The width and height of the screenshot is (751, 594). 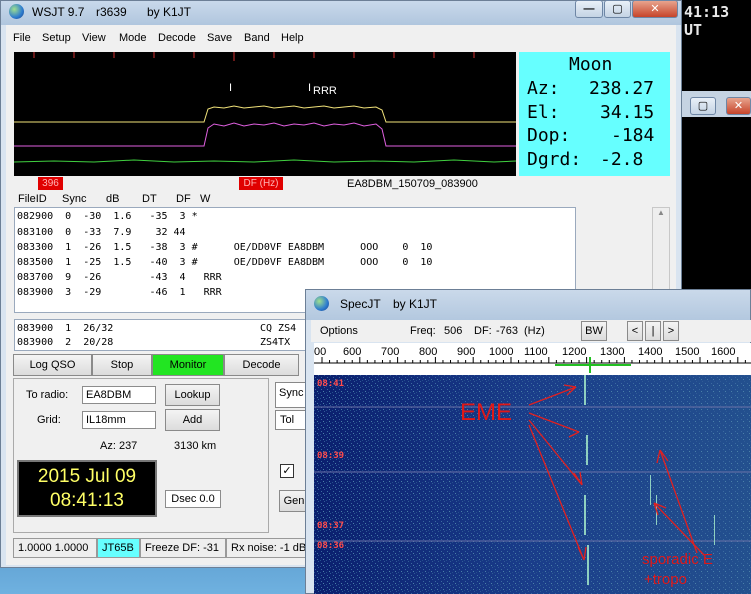 I want to click on decode-line: 083100 0 -33 7.9 32 44, so click(x=101, y=232).